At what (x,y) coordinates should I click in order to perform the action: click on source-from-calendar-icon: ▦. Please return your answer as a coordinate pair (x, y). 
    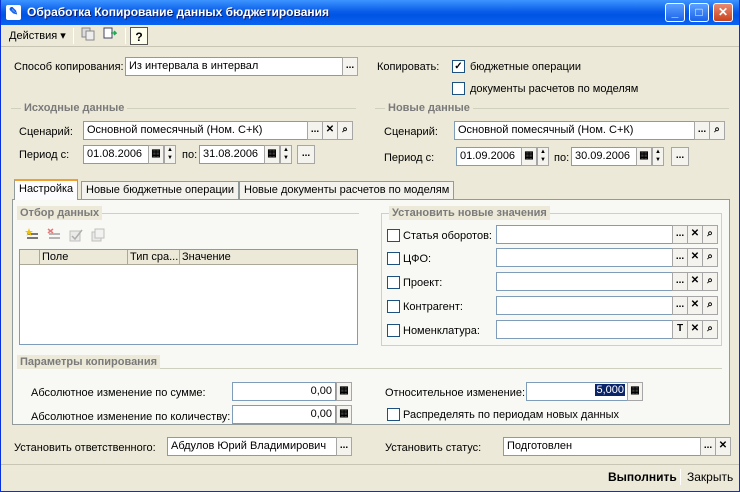
    Looking at the image, I should click on (156, 154).